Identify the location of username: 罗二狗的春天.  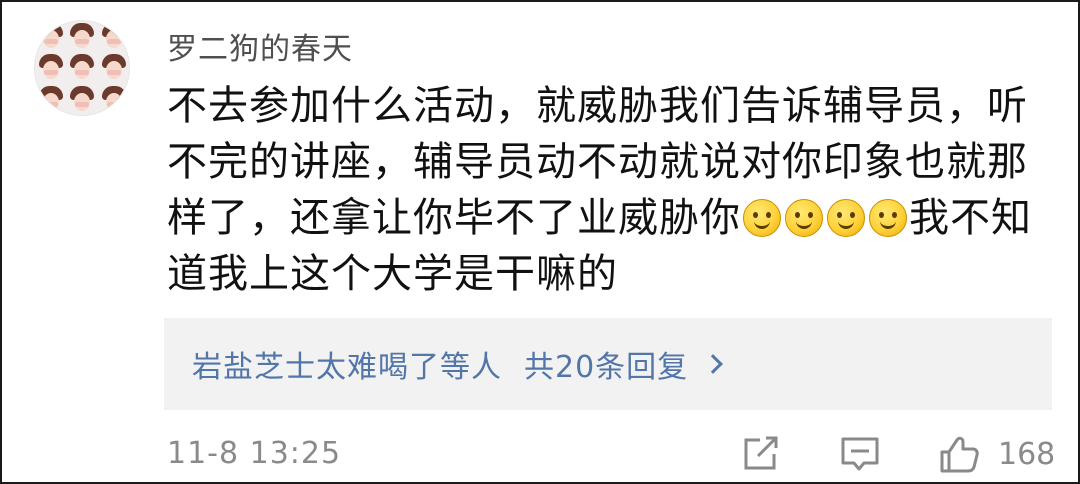
(260, 46).